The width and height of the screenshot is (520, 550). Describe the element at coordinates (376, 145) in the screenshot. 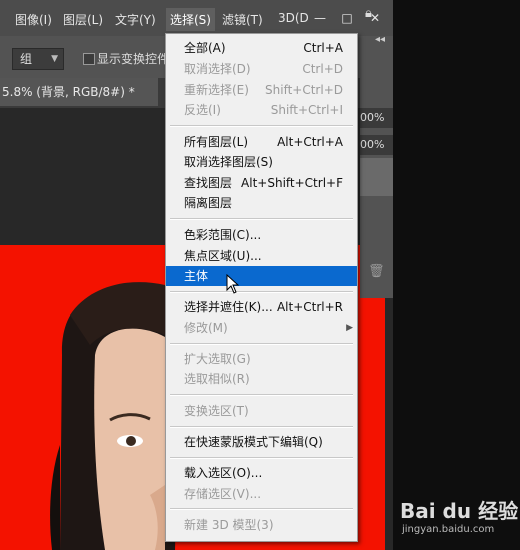

I see `fill-field: 00%` at that location.